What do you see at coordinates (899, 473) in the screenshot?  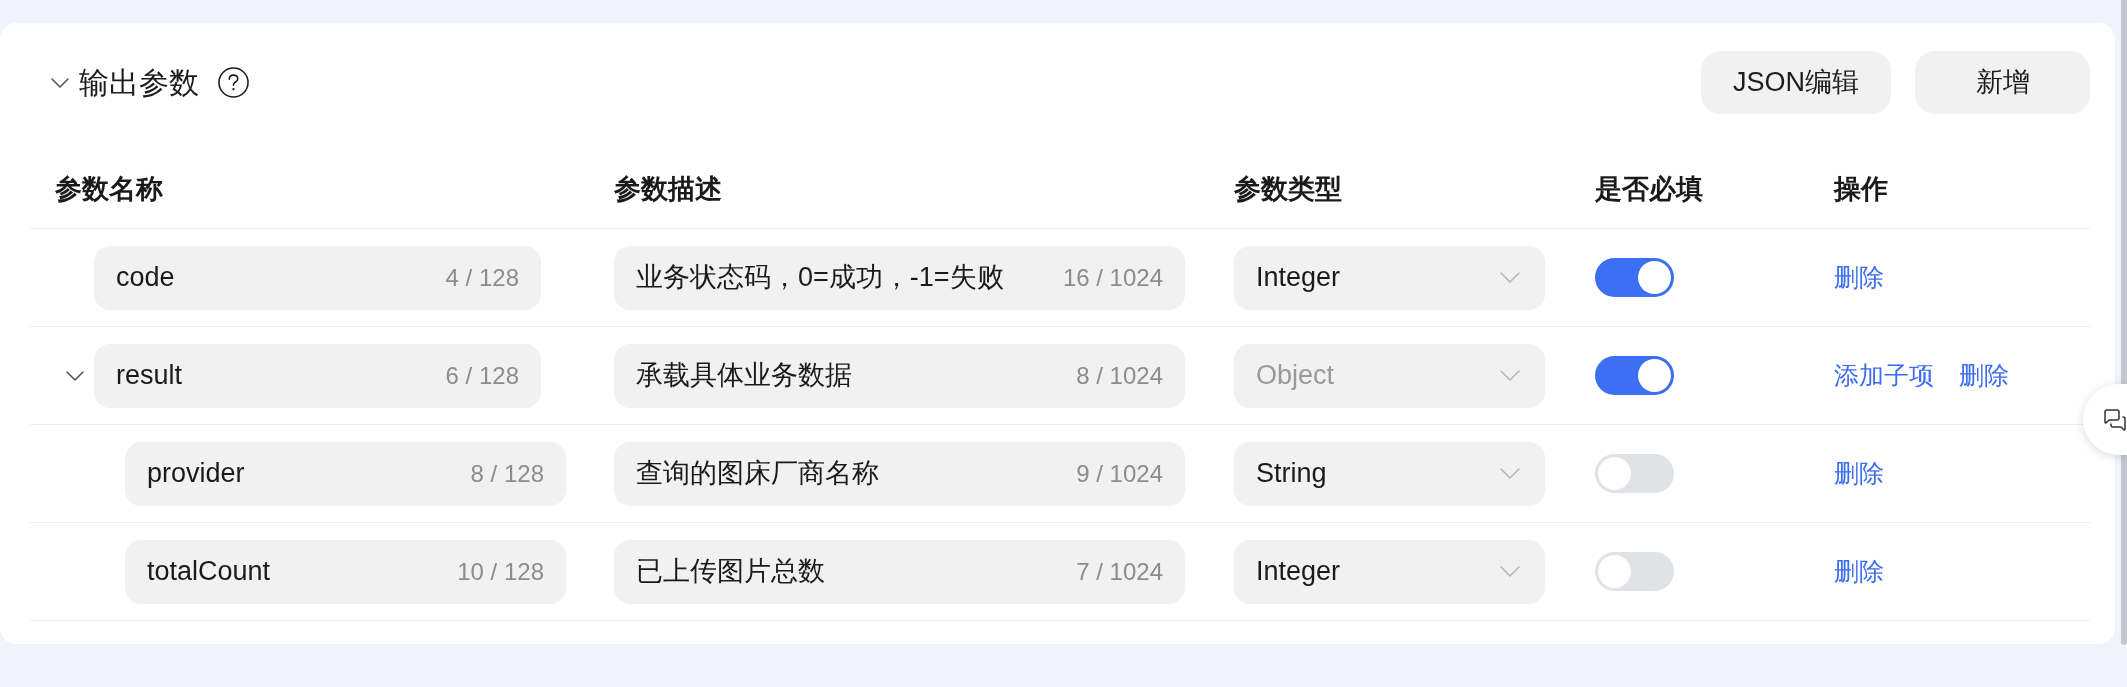 I see `description-input: 查询的图床厂商名称 9 / 1024` at bounding box center [899, 473].